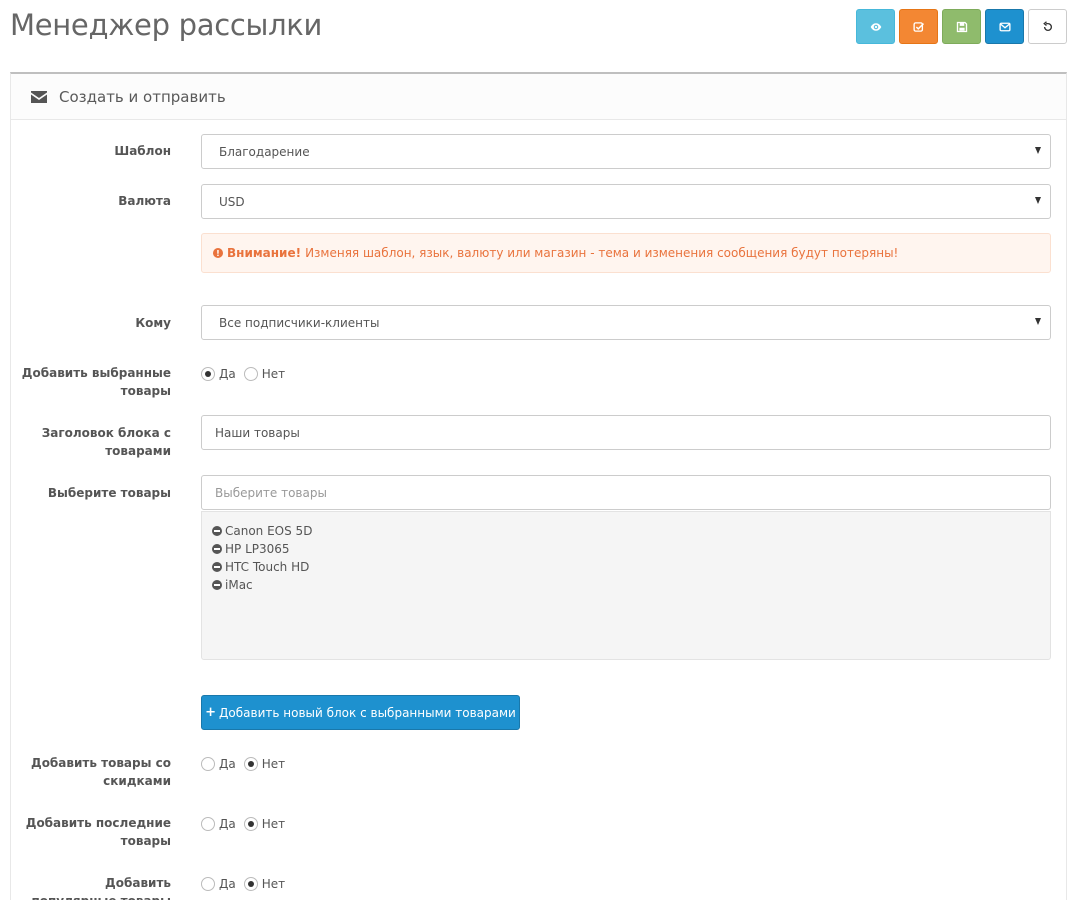  I want to click on add-selected-label: Добавить выбранные товары, so click(96, 382).